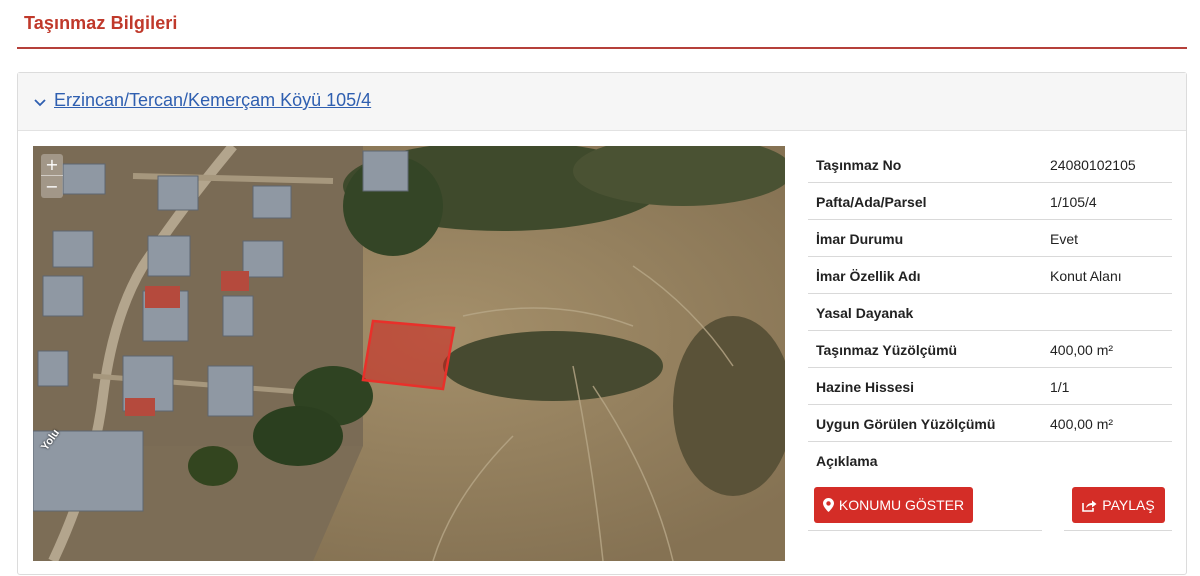 The height and width of the screenshot is (576, 1200). I want to click on info-row: Hazine Hissesi 1/1, so click(990, 386).